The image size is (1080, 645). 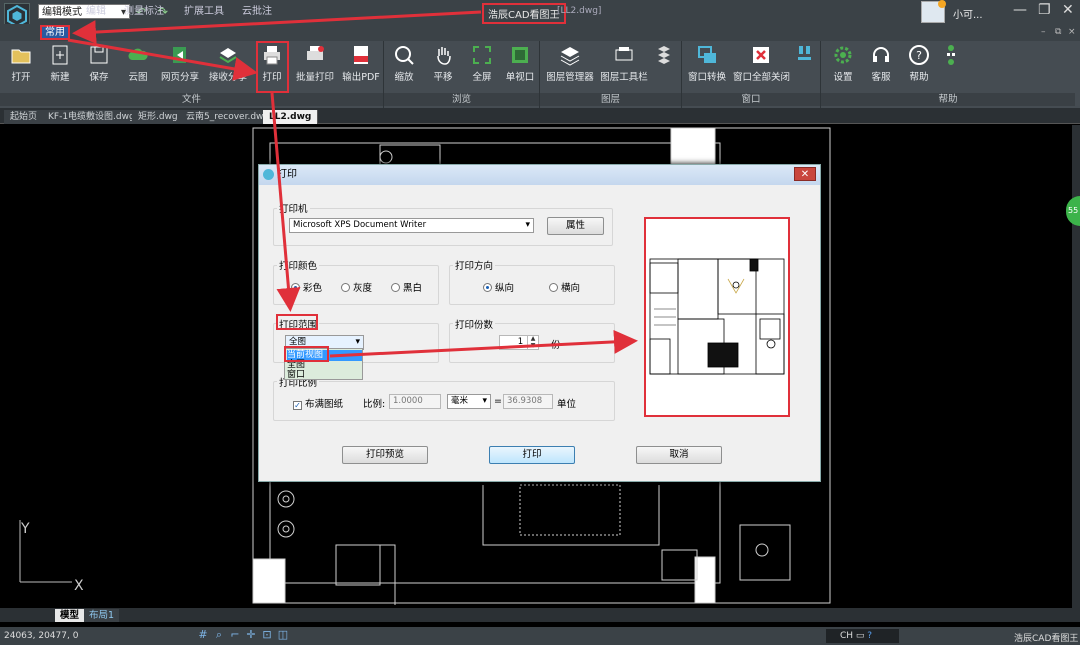 I want to click on radio-landscape: 横向, so click(x=564, y=287).